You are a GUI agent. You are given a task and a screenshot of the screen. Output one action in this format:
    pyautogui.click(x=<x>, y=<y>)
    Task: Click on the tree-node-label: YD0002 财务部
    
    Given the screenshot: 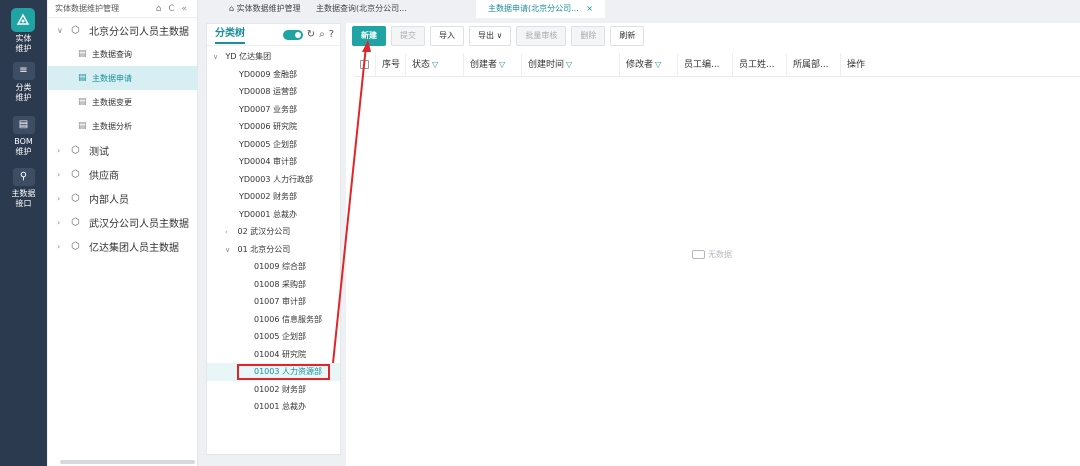 What is the action you would take?
    pyautogui.click(x=268, y=196)
    